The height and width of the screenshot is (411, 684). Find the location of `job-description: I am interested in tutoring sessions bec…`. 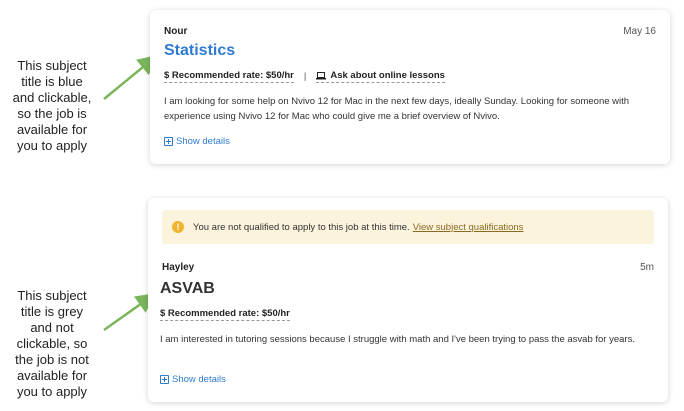

job-description: I am interested in tutoring sessions bec… is located at coordinates (397, 339).